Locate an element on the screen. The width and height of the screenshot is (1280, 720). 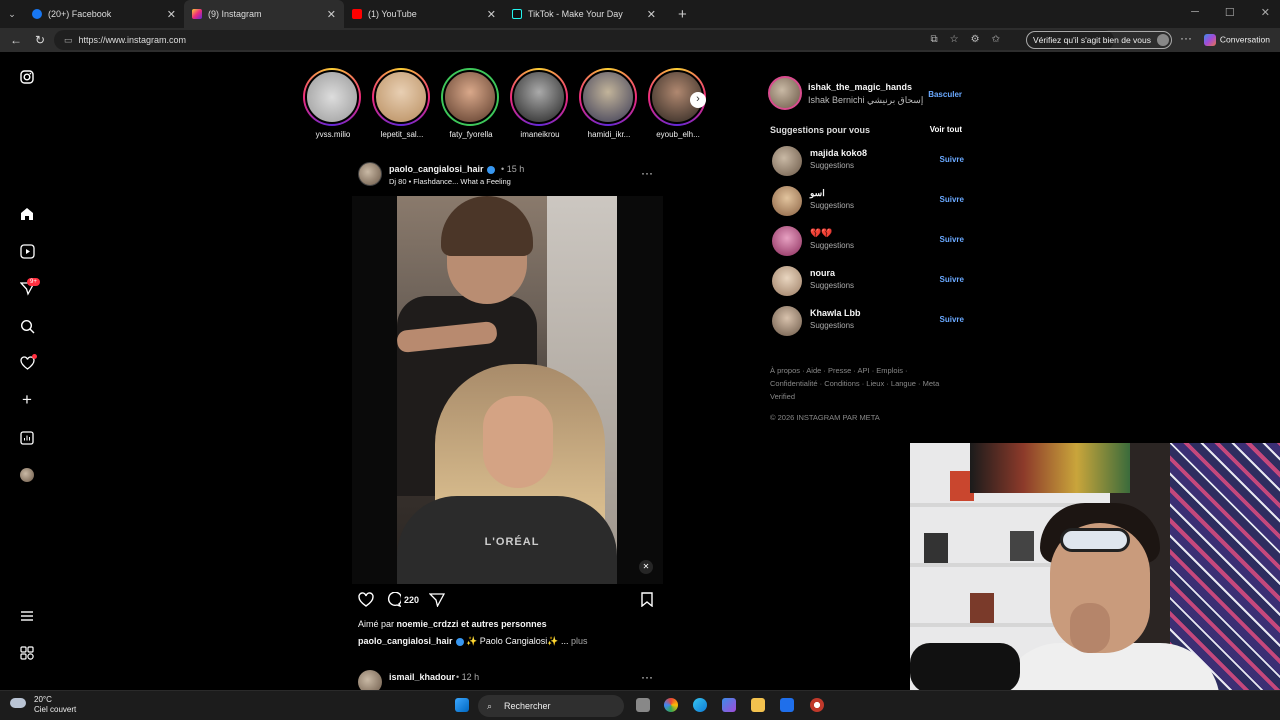
post-actions: 220 is located at coordinates (508, 601).